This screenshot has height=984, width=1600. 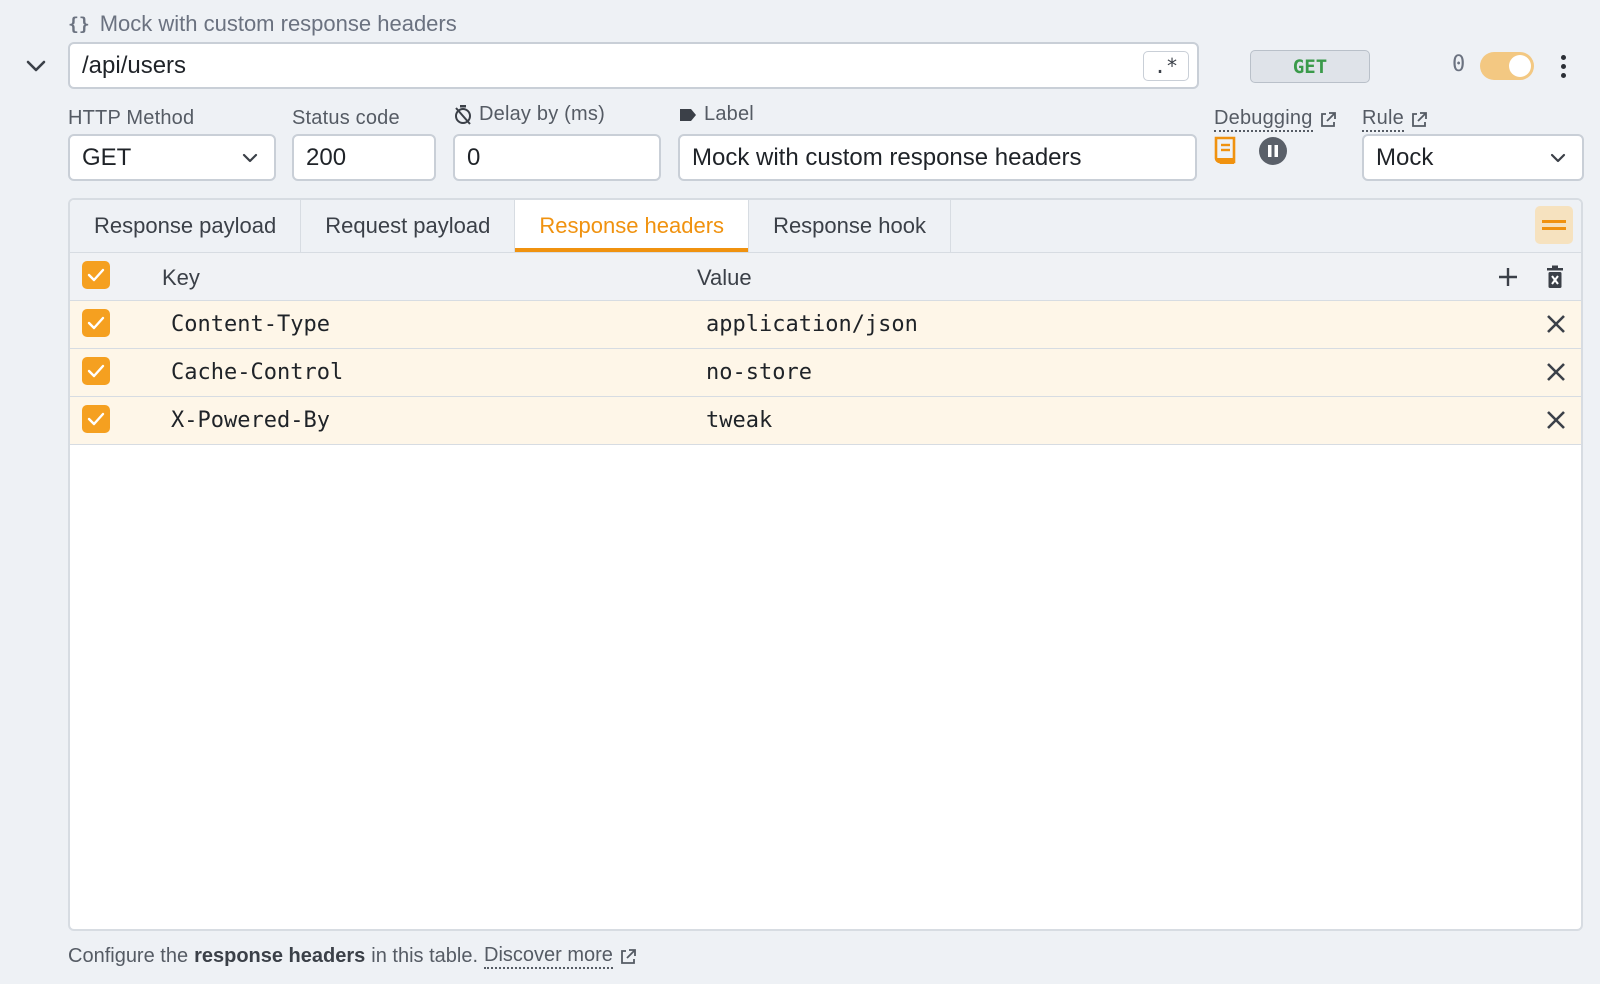 What do you see at coordinates (1508, 277) in the screenshot?
I see `plus-icon` at bounding box center [1508, 277].